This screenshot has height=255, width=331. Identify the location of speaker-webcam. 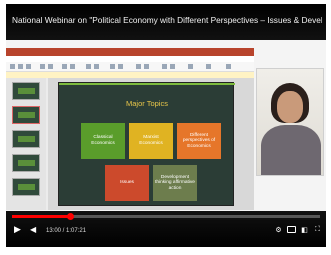
(290, 122).